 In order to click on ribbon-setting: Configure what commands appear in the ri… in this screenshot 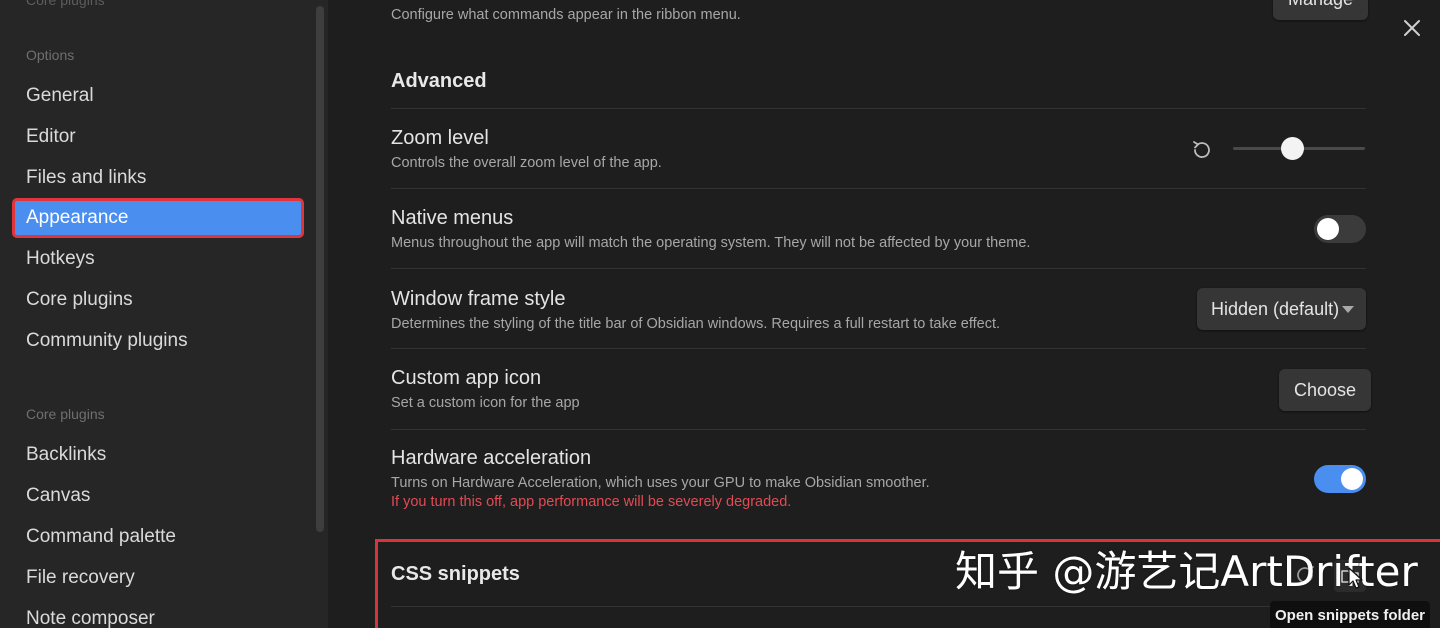, I will do `click(878, 12)`.